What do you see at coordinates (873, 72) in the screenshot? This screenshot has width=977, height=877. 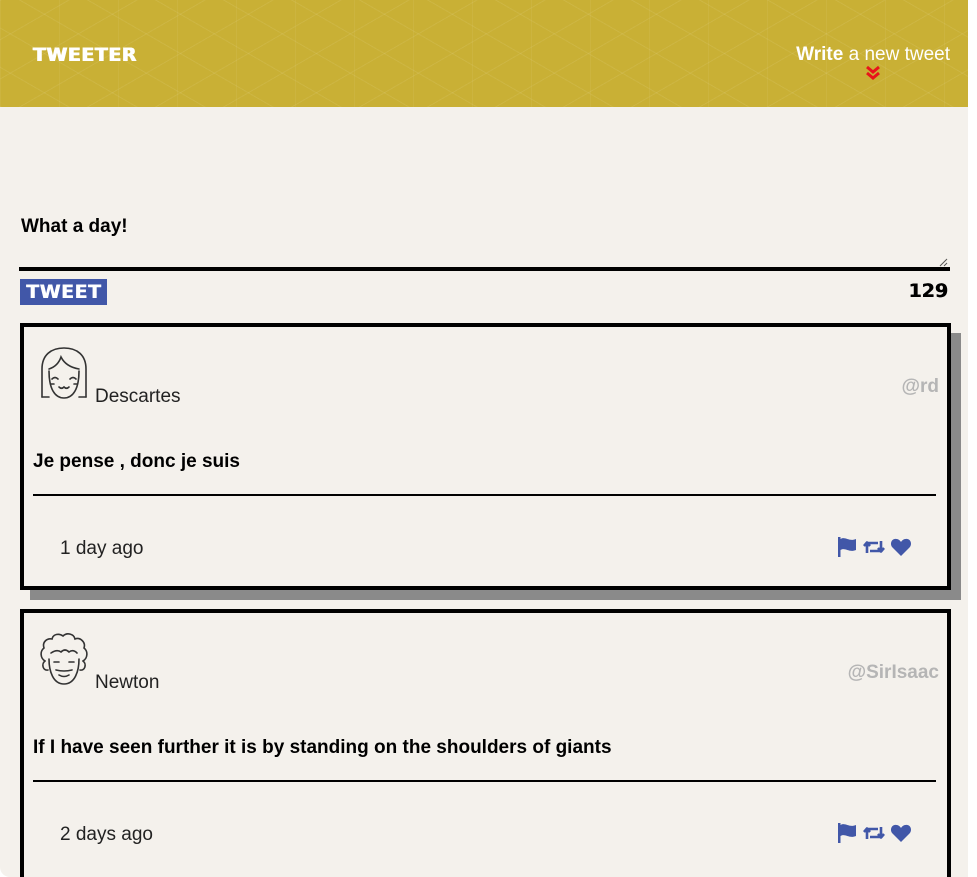 I see `double-chevron-down-icon` at bounding box center [873, 72].